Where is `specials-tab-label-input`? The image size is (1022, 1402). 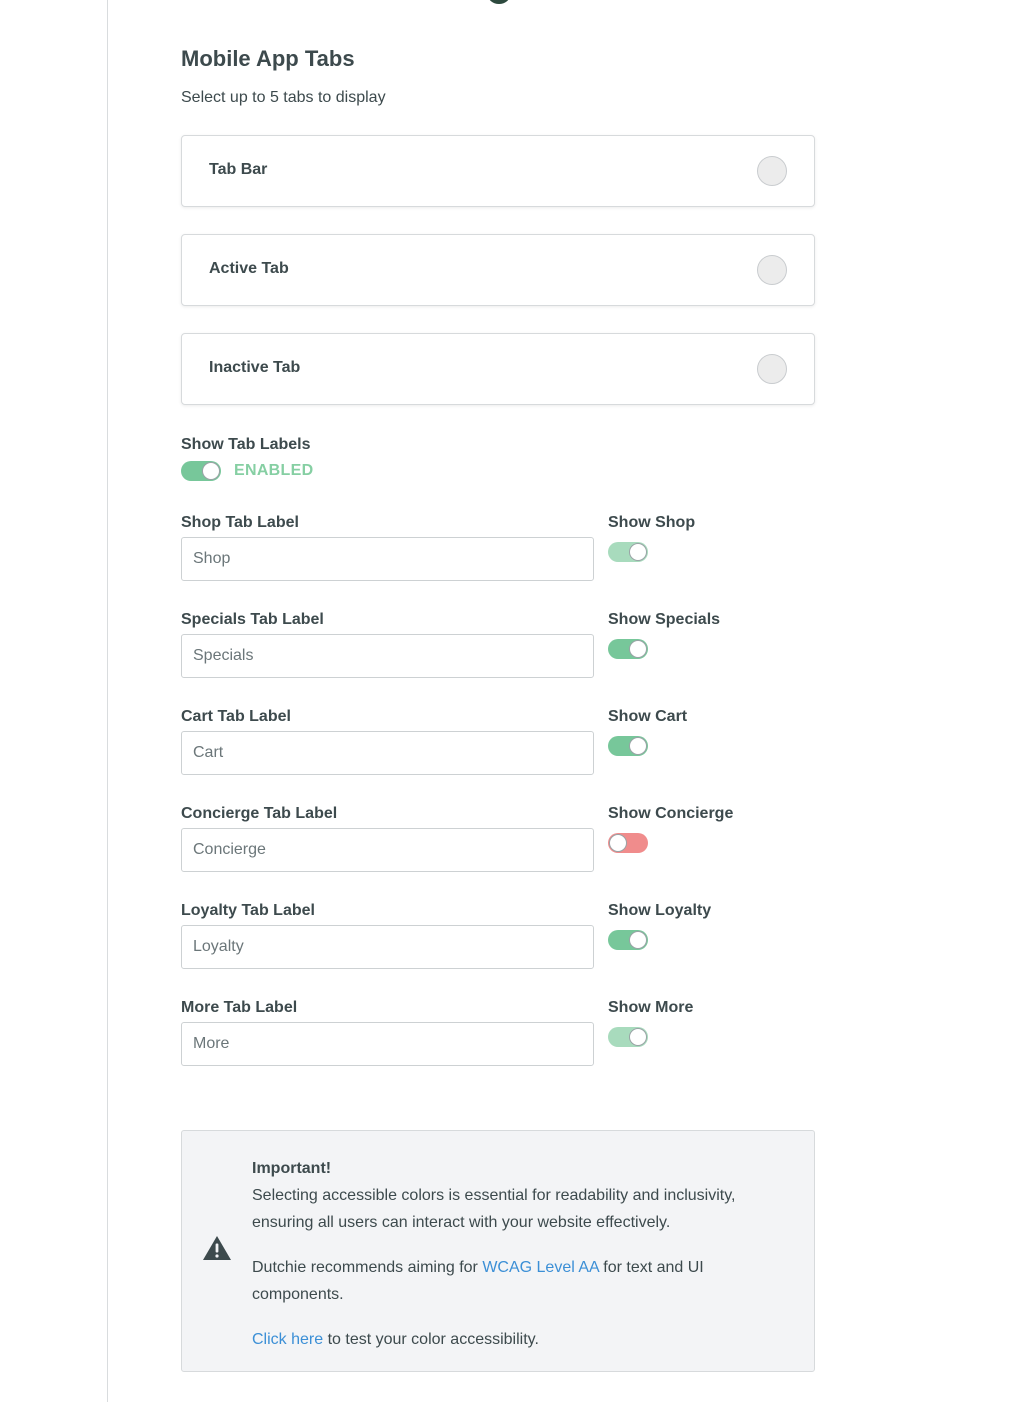 specials-tab-label-input is located at coordinates (387, 656).